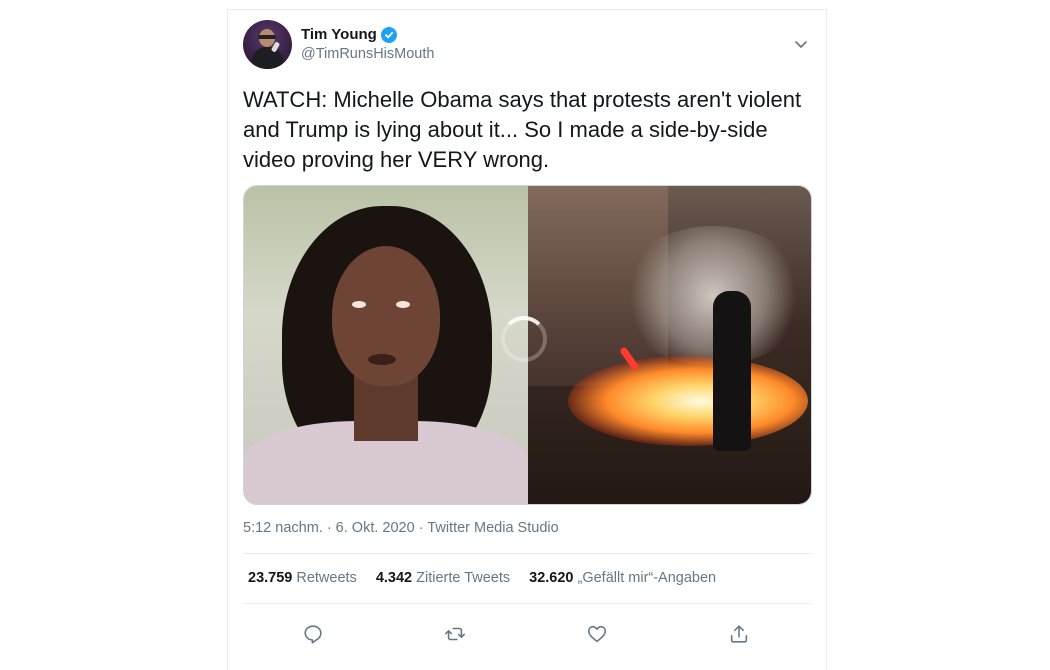 This screenshot has width=1050, height=670. What do you see at coordinates (622, 578) in the screenshot?
I see `likes-stat: 32.620 „Gefällt mir“-Angaben` at bounding box center [622, 578].